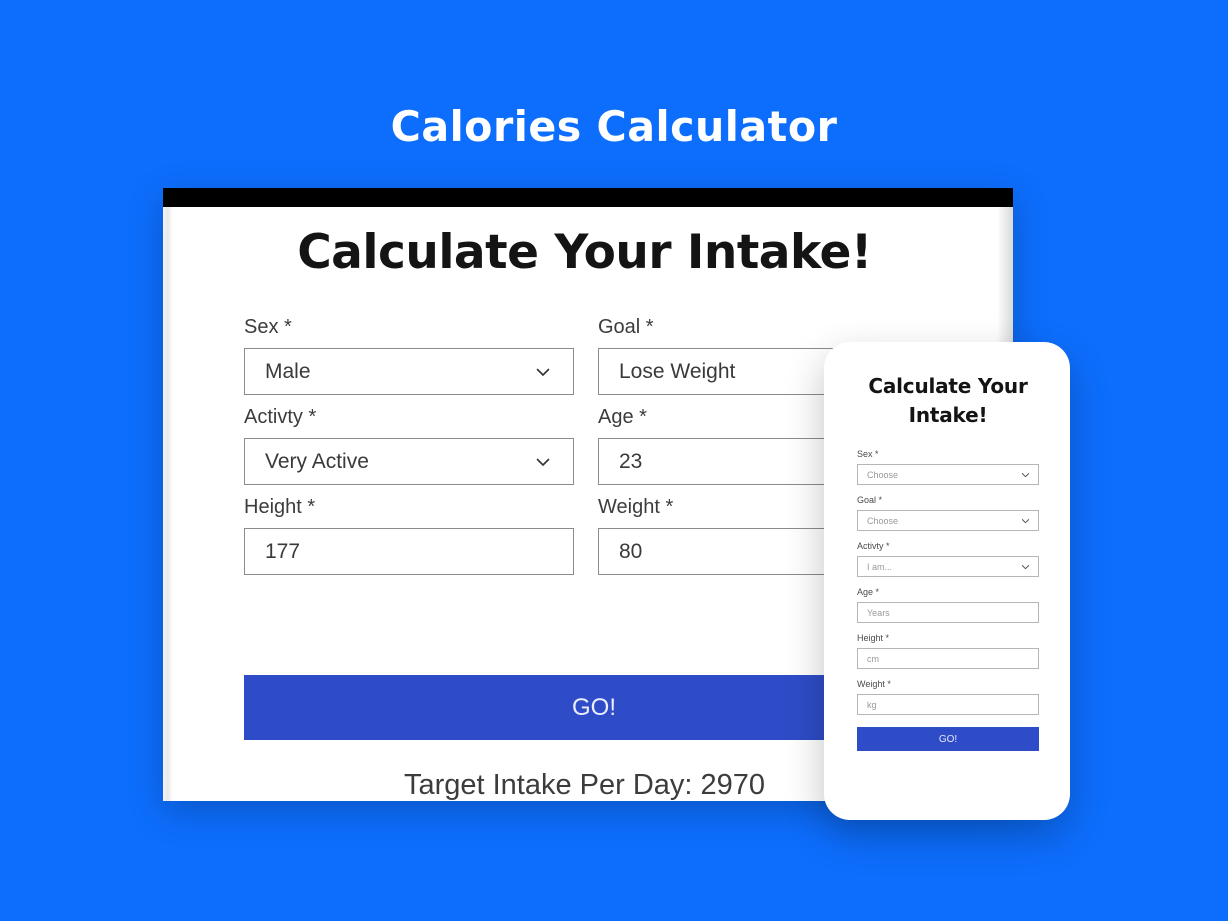 The height and width of the screenshot is (921, 1228). What do you see at coordinates (872, 704) in the screenshot?
I see `mobile-weight-placeholder: kg` at bounding box center [872, 704].